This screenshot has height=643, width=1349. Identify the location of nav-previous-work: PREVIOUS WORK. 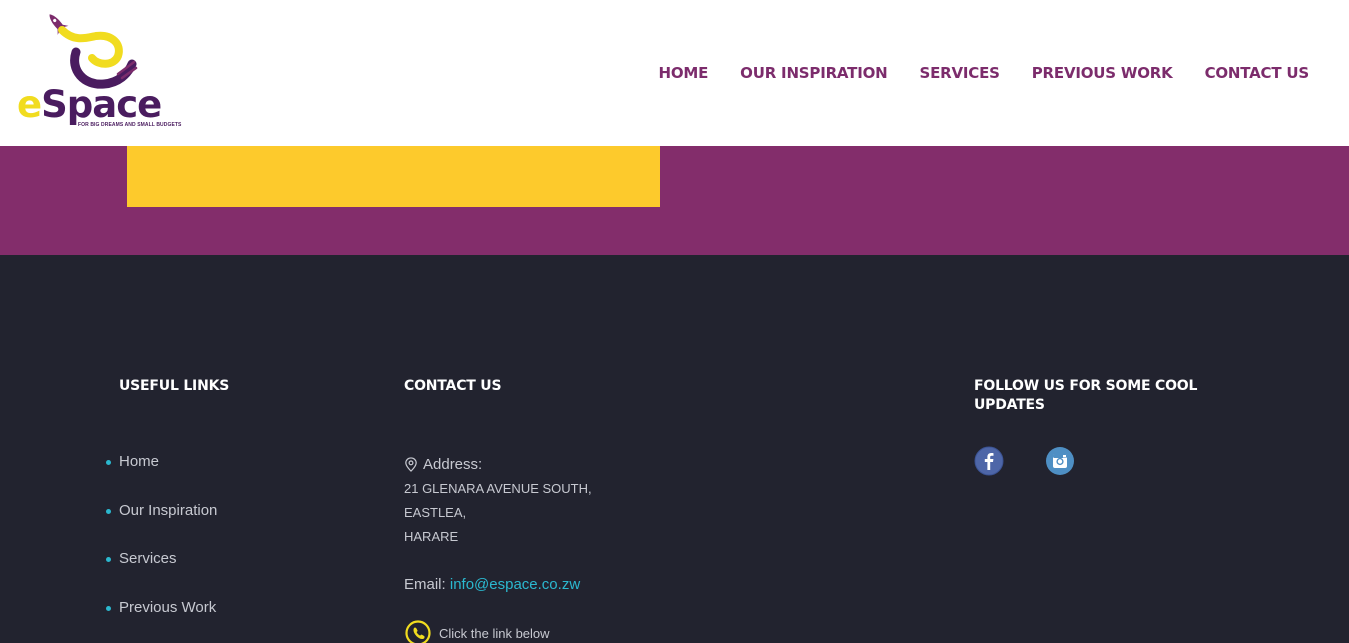
(1102, 73).